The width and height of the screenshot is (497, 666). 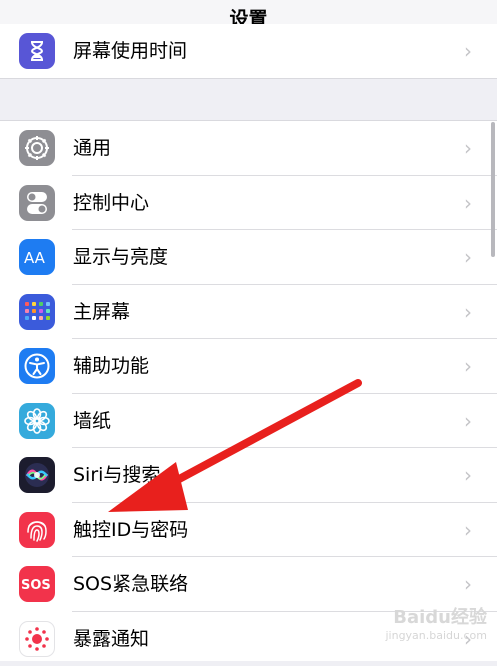 What do you see at coordinates (248, 366) in the screenshot?
I see `settings-row-accessibility: 辅助功能 ›` at bounding box center [248, 366].